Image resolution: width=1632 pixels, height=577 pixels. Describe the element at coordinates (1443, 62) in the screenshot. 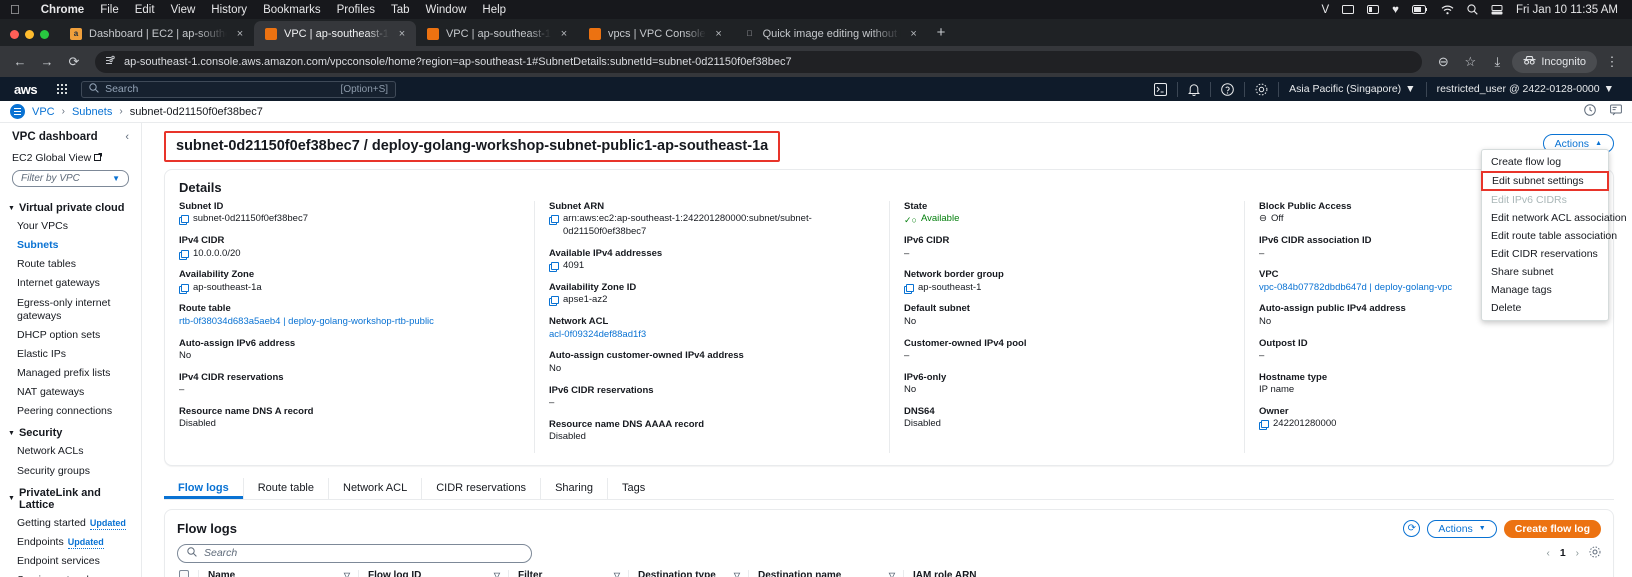

I see `zoom-icon: ⊖` at that location.